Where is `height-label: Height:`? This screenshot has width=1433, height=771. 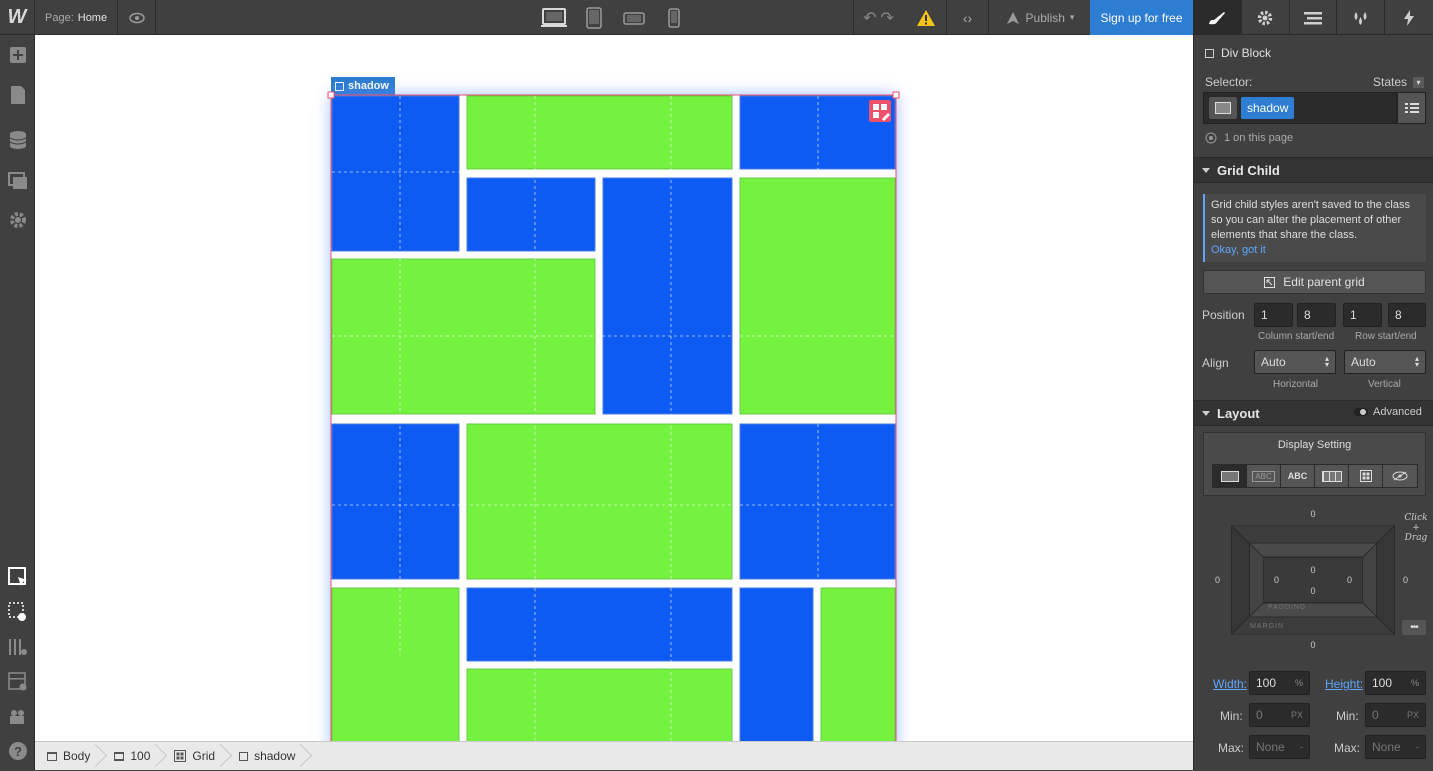
height-label: Height: is located at coordinates (1344, 684).